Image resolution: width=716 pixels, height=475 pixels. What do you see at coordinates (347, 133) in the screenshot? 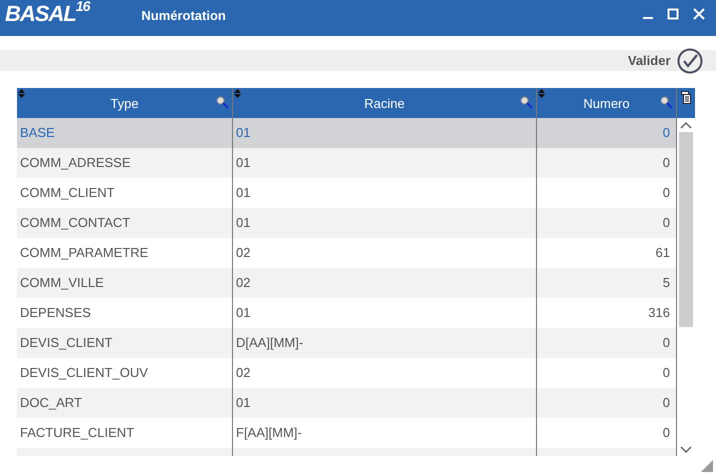
I see `table-row: BASE 01 0` at bounding box center [347, 133].